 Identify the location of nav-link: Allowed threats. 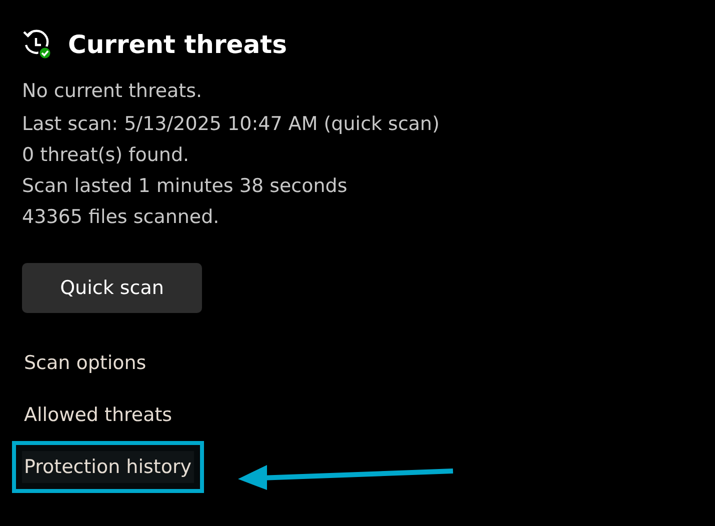
(98, 415).